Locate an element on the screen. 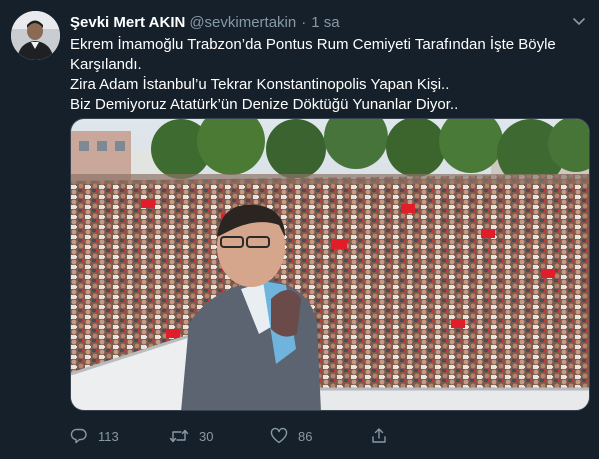 This screenshot has height=459, width=599. avatar-image is located at coordinates (35, 35).